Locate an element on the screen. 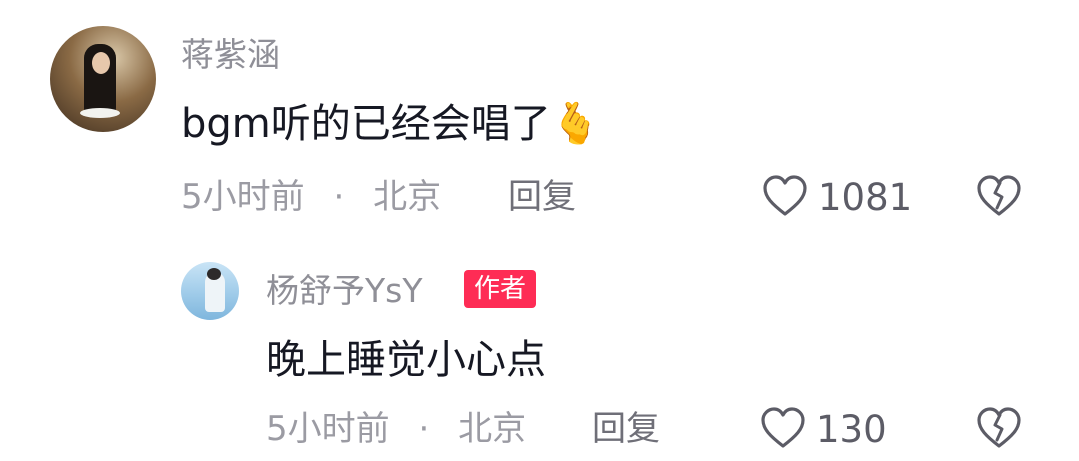 Image resolution: width=1079 pixels, height=461 pixels. avatar-face is located at coordinates (101, 63).